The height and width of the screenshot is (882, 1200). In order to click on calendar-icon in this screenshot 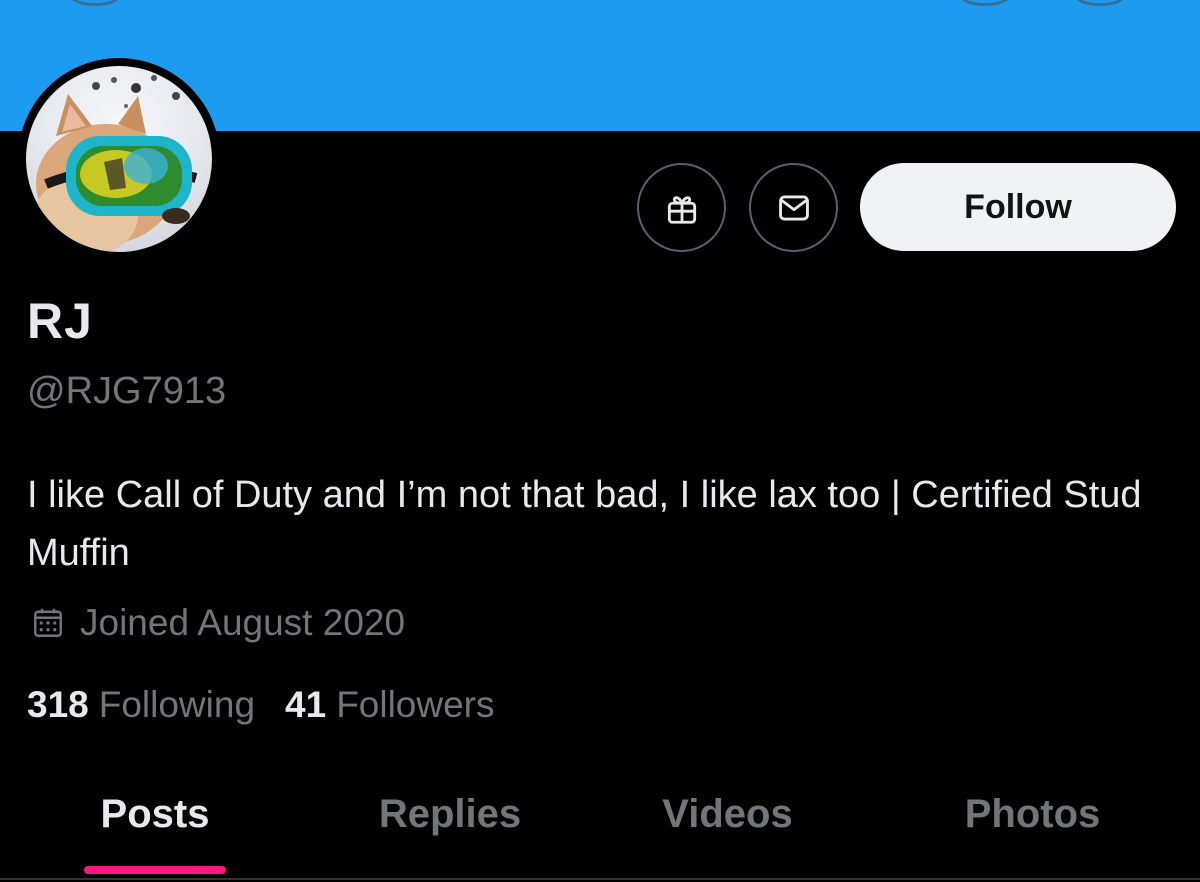, I will do `click(48, 622)`.